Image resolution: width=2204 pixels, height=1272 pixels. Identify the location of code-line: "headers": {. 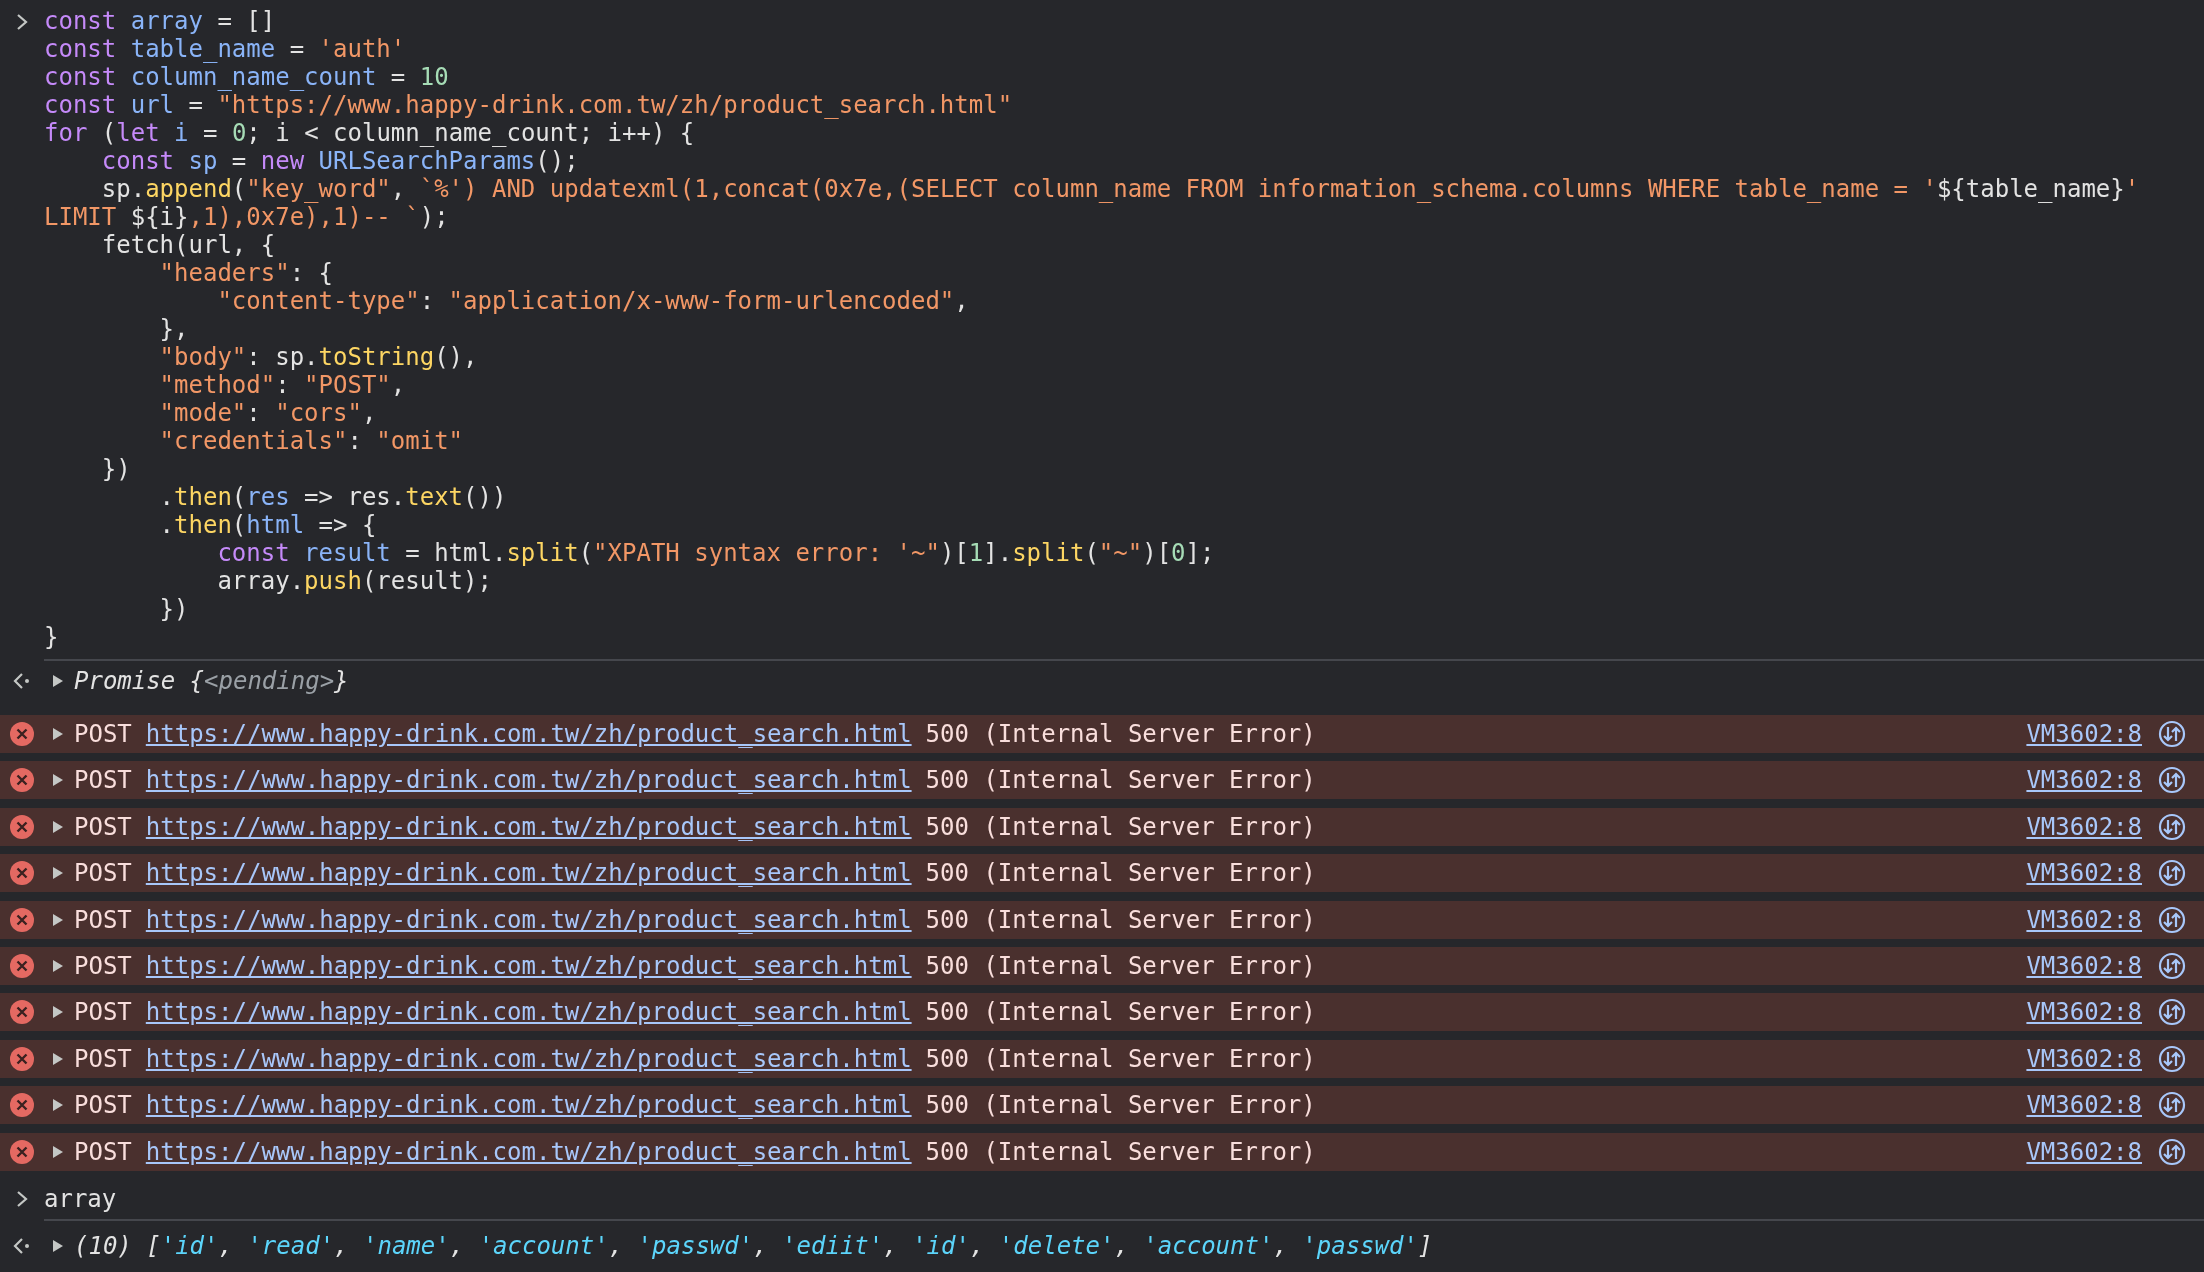
(246, 273).